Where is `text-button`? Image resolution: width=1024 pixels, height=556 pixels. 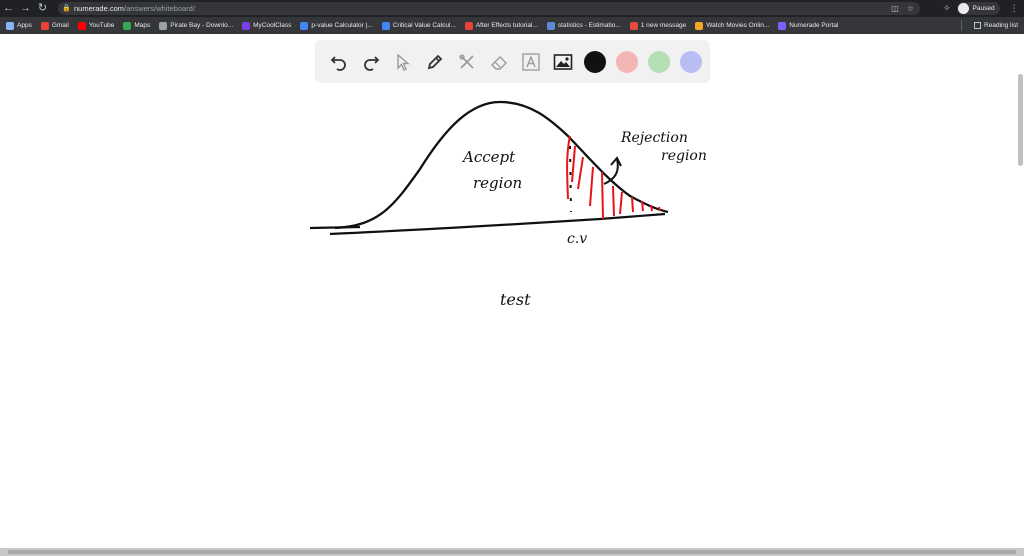
text-button is located at coordinates (531, 62).